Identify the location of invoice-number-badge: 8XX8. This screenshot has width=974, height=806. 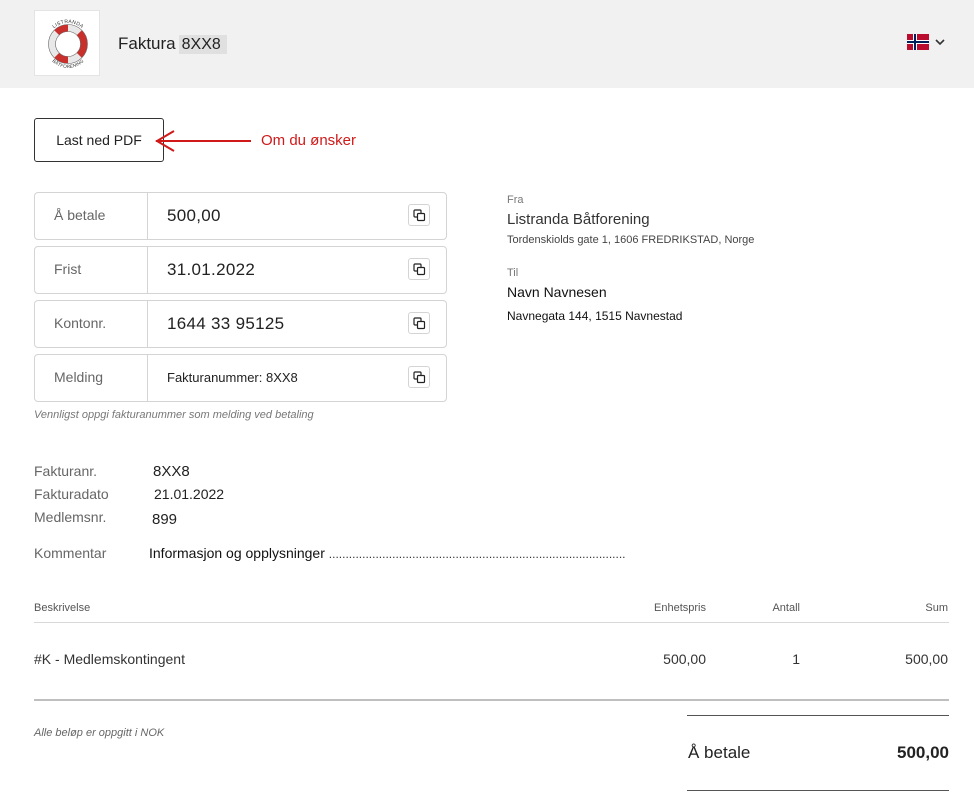
(202, 44).